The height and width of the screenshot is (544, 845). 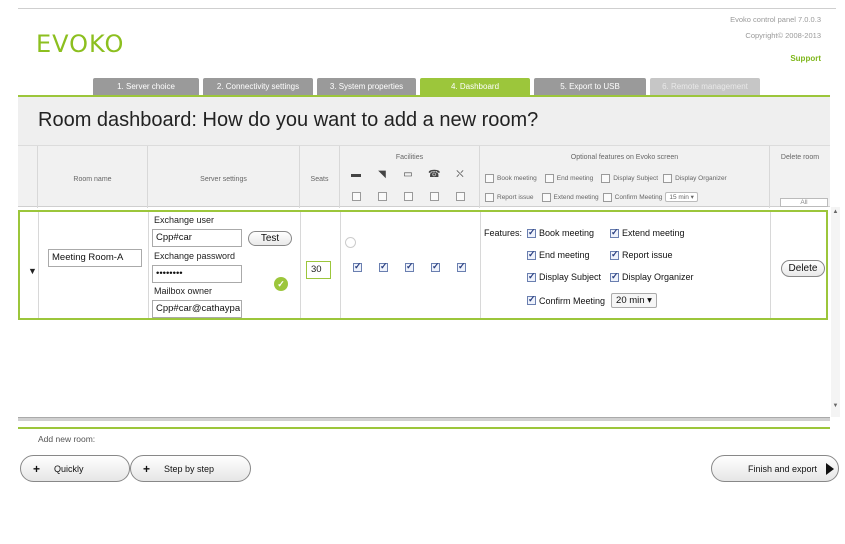 What do you see at coordinates (146, 86) in the screenshot?
I see `tab-server-choice: 1. Server choice` at bounding box center [146, 86].